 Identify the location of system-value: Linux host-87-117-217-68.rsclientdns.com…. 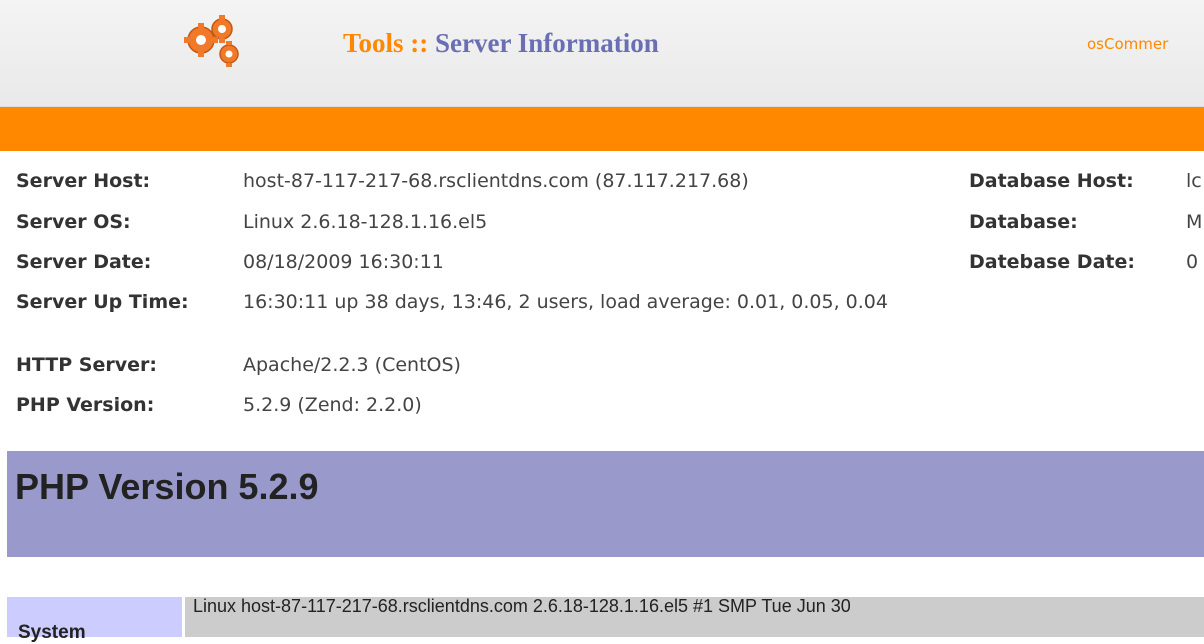
(522, 606).